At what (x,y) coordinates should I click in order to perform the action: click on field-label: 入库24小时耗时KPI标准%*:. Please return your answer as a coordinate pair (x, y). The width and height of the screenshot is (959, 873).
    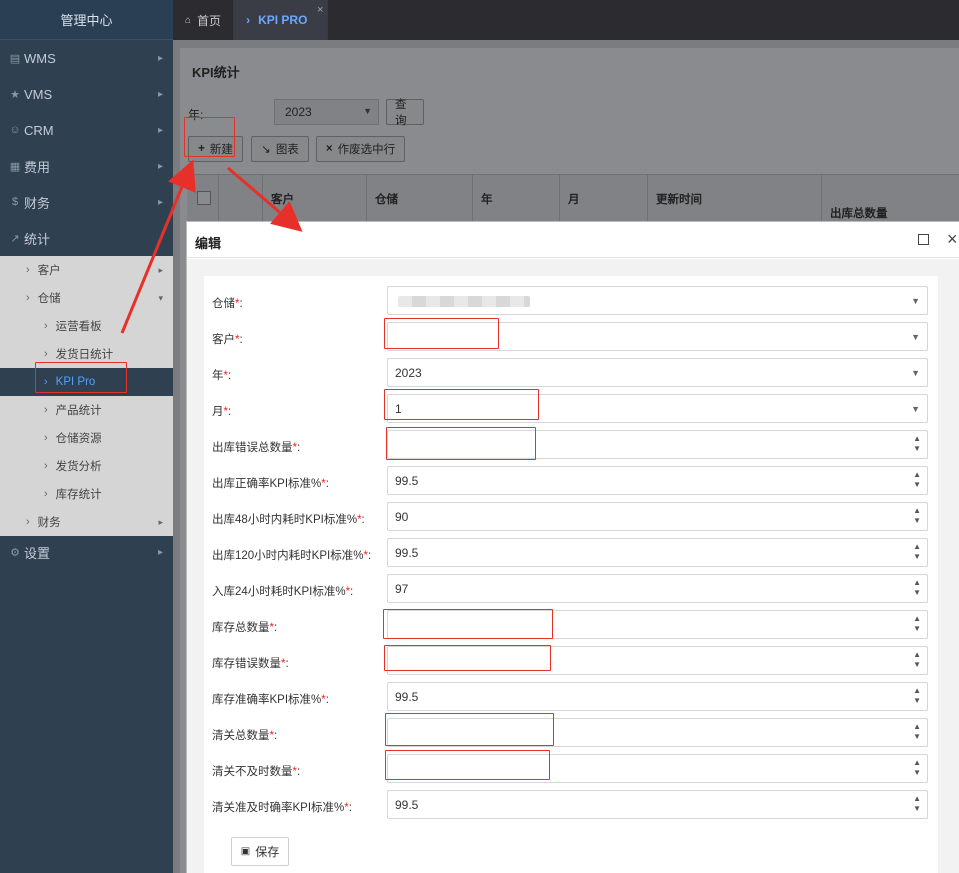
    Looking at the image, I should click on (283, 592).